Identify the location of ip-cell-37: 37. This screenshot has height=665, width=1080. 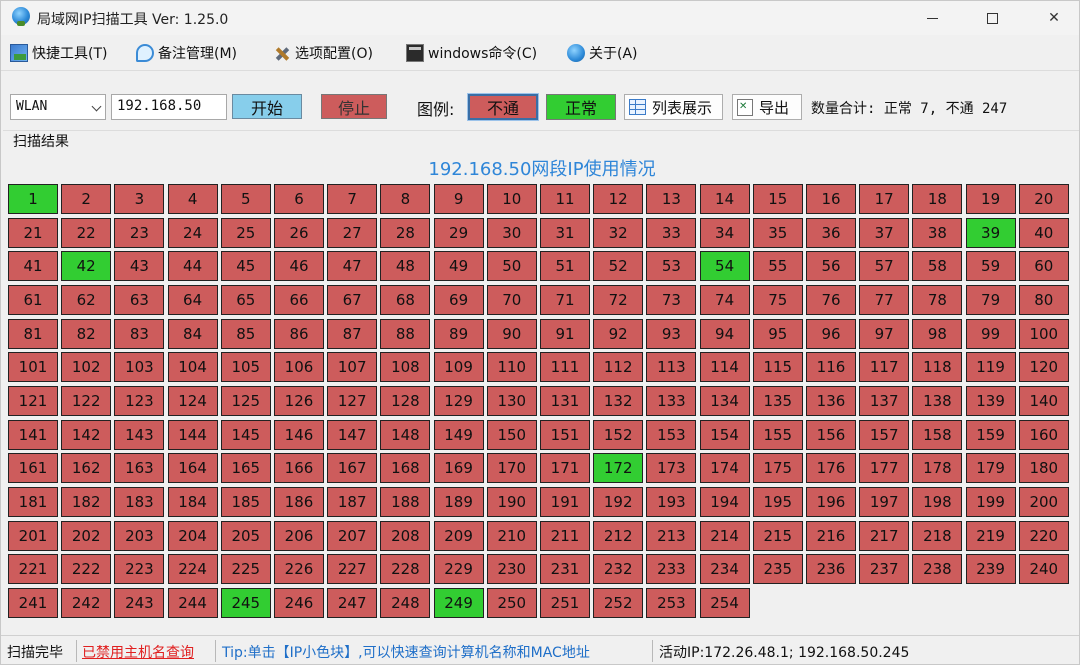
(884, 232).